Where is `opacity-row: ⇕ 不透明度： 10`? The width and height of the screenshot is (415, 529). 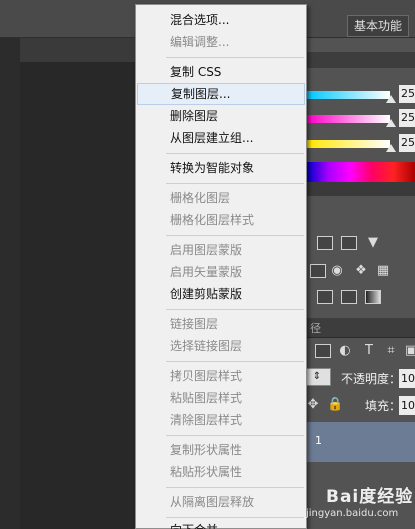 opacity-row: ⇕ 不透明度： 10 is located at coordinates (359, 378).